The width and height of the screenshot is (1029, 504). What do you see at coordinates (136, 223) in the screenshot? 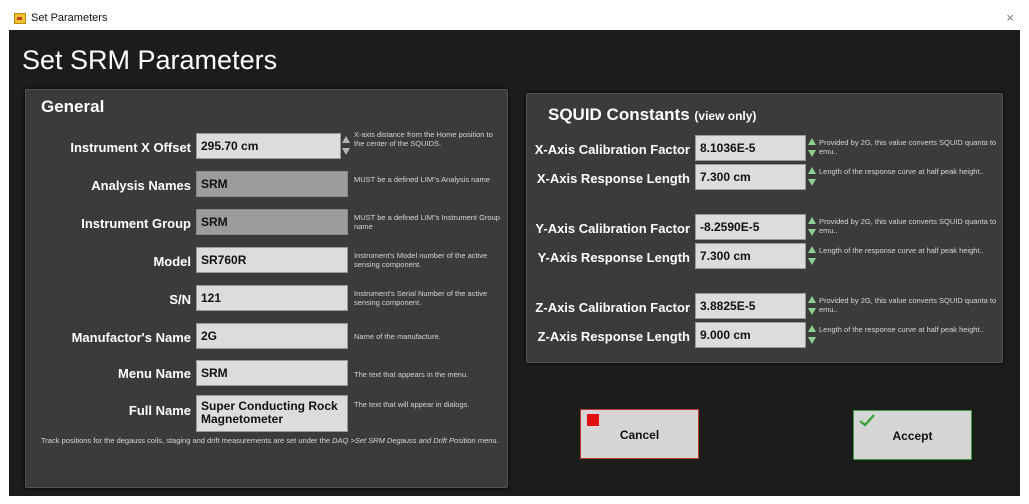
I see `instrument-group-label: Instrument Group` at bounding box center [136, 223].